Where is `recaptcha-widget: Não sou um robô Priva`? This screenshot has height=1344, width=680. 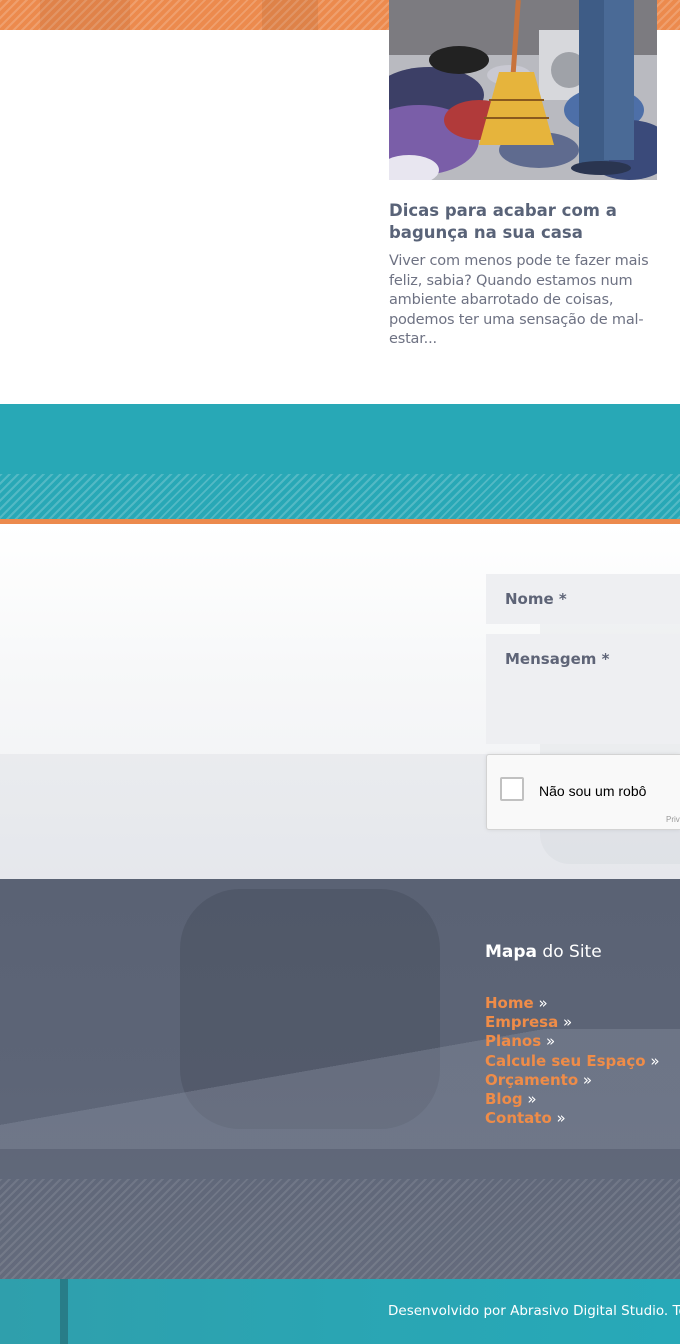
recaptcha-widget: Não sou um robô Priva is located at coordinates (583, 792).